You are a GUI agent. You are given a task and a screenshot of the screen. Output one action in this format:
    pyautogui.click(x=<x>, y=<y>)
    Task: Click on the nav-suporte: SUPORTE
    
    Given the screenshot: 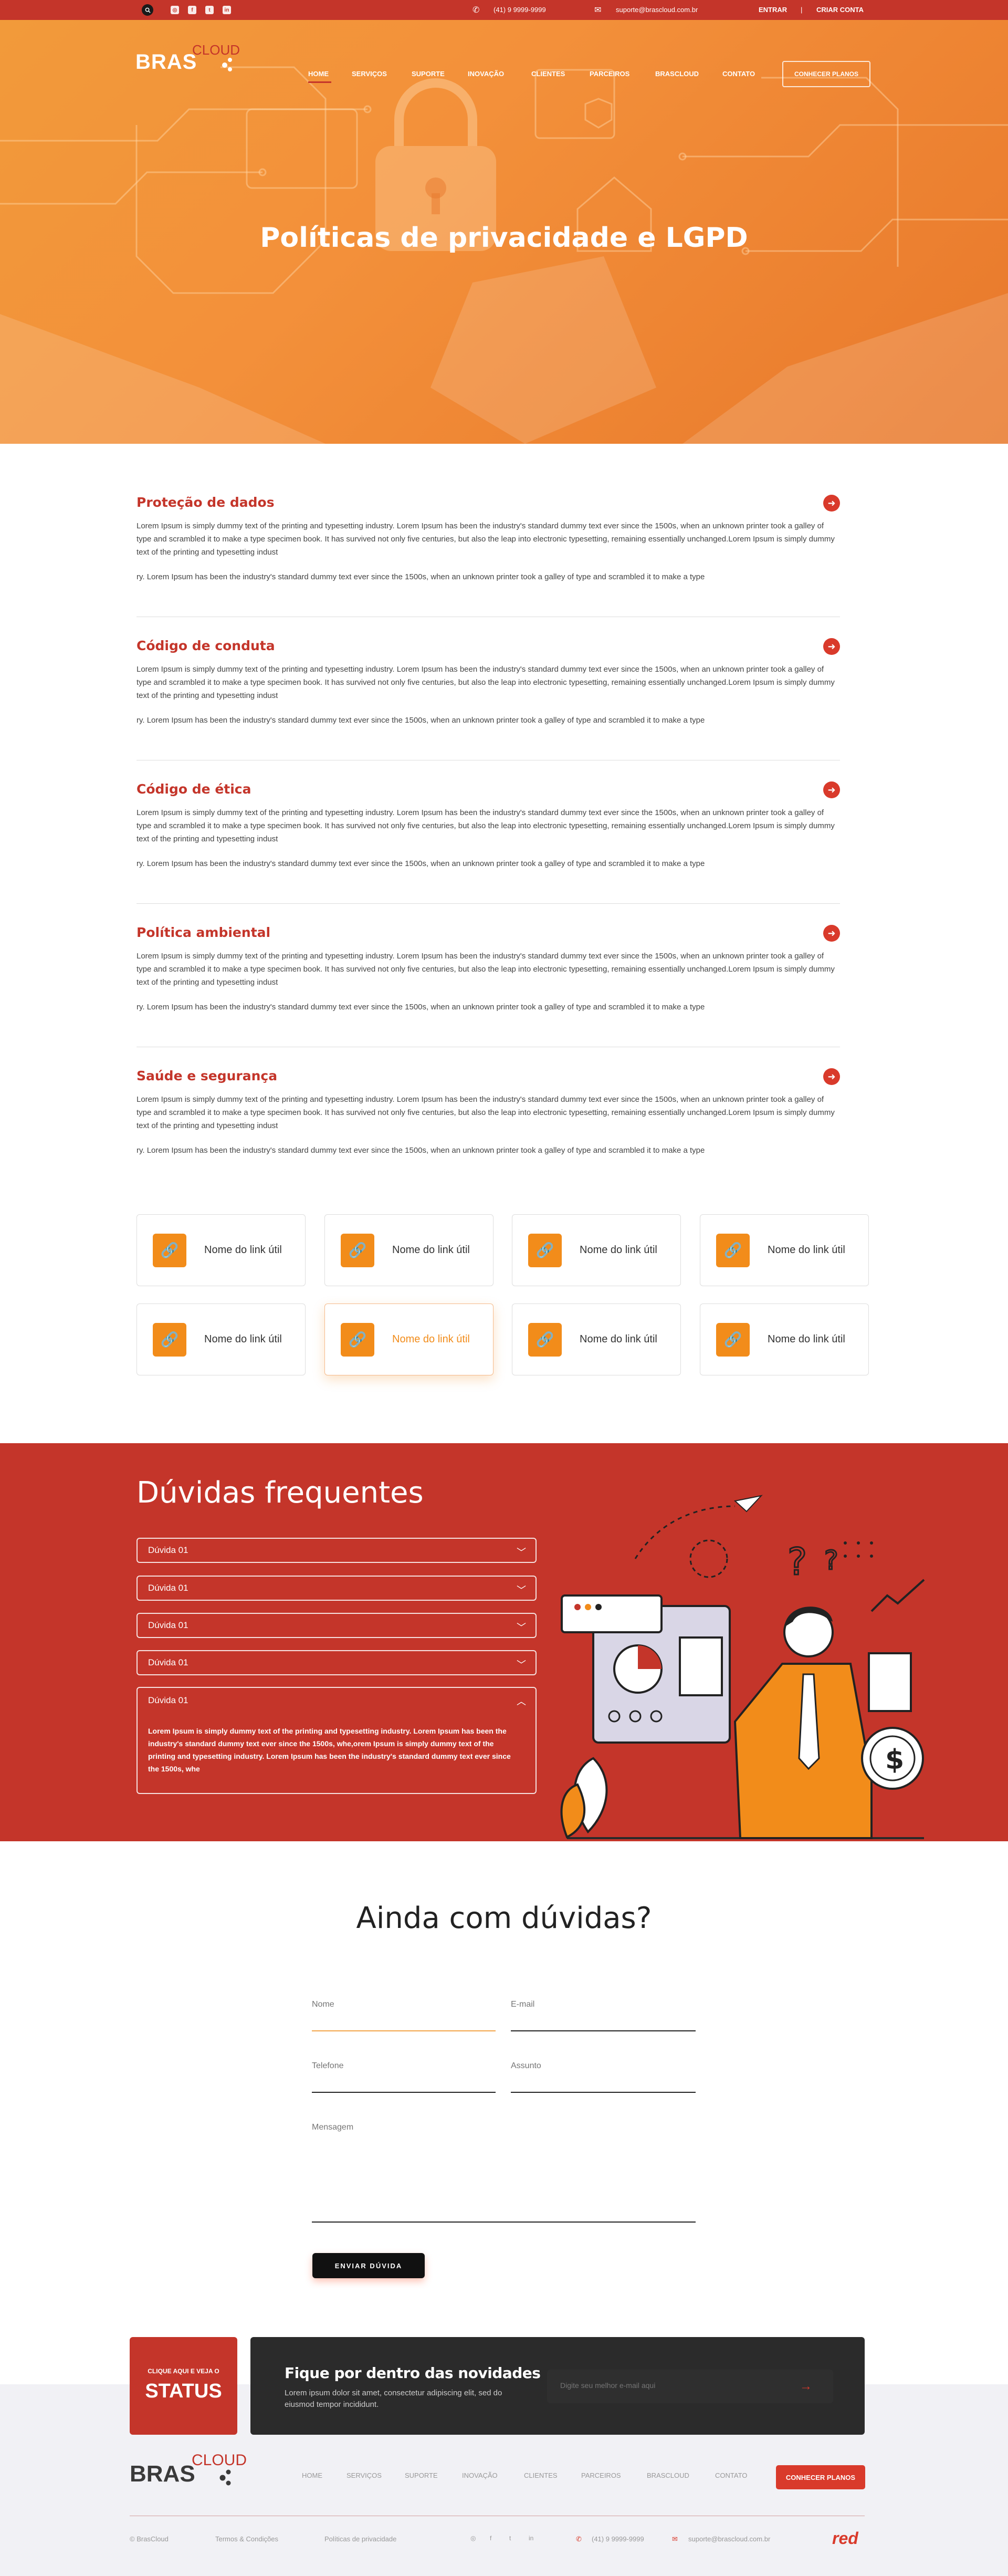 What is the action you would take?
    pyautogui.click(x=428, y=74)
    